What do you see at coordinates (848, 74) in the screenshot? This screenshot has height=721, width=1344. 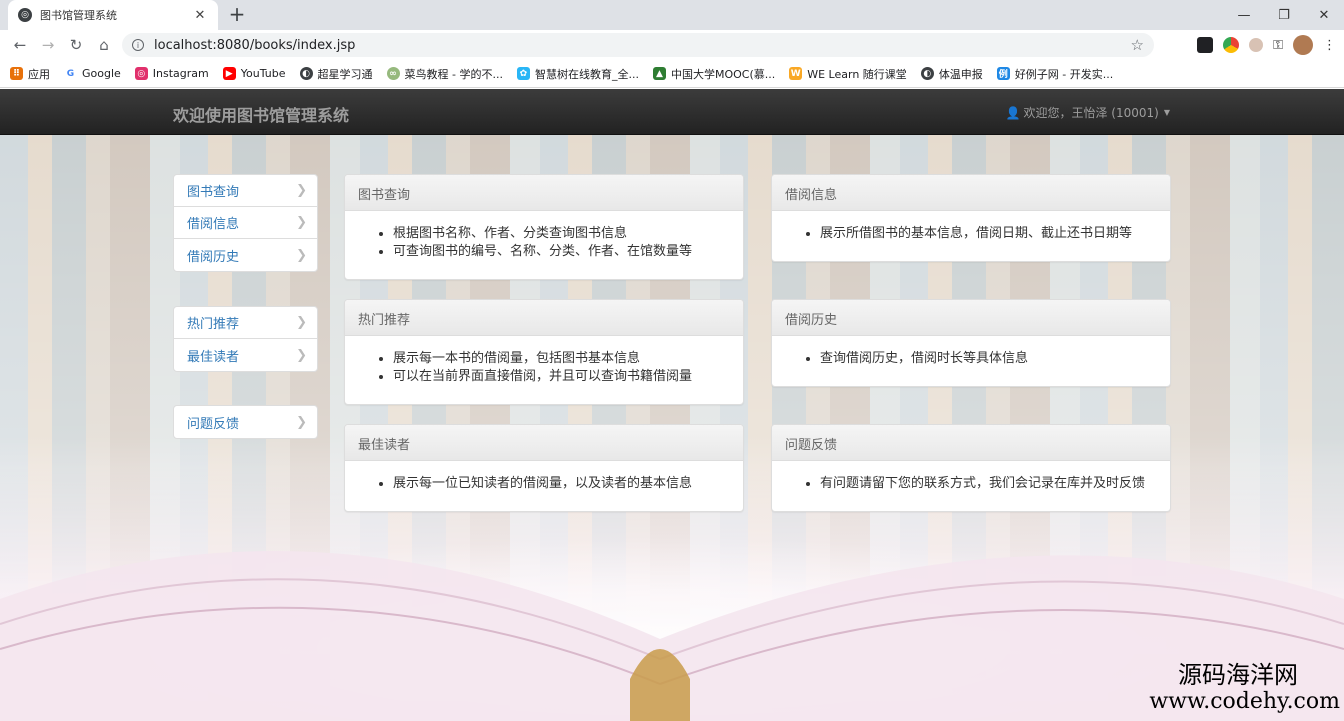 I see `bookmark-item: W WE Learn 随行课堂` at bounding box center [848, 74].